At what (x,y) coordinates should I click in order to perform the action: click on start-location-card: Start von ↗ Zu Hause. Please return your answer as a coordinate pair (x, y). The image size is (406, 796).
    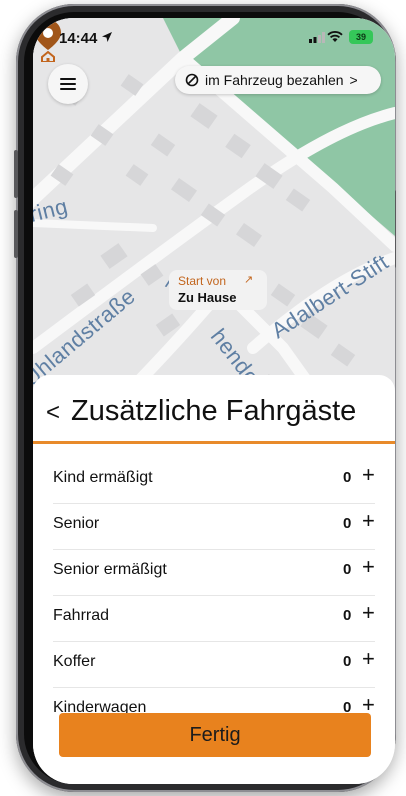
    Looking at the image, I should click on (218, 290).